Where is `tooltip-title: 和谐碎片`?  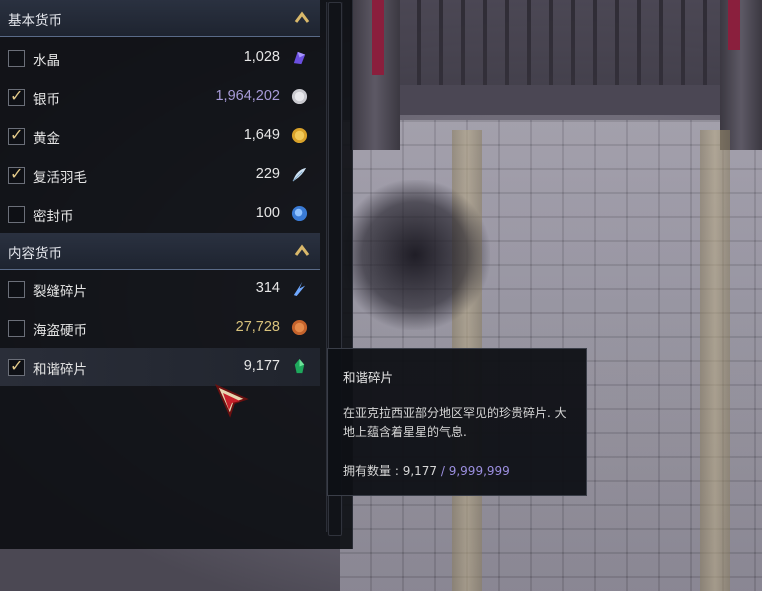
tooltip-title: 和谐碎片 is located at coordinates (368, 377).